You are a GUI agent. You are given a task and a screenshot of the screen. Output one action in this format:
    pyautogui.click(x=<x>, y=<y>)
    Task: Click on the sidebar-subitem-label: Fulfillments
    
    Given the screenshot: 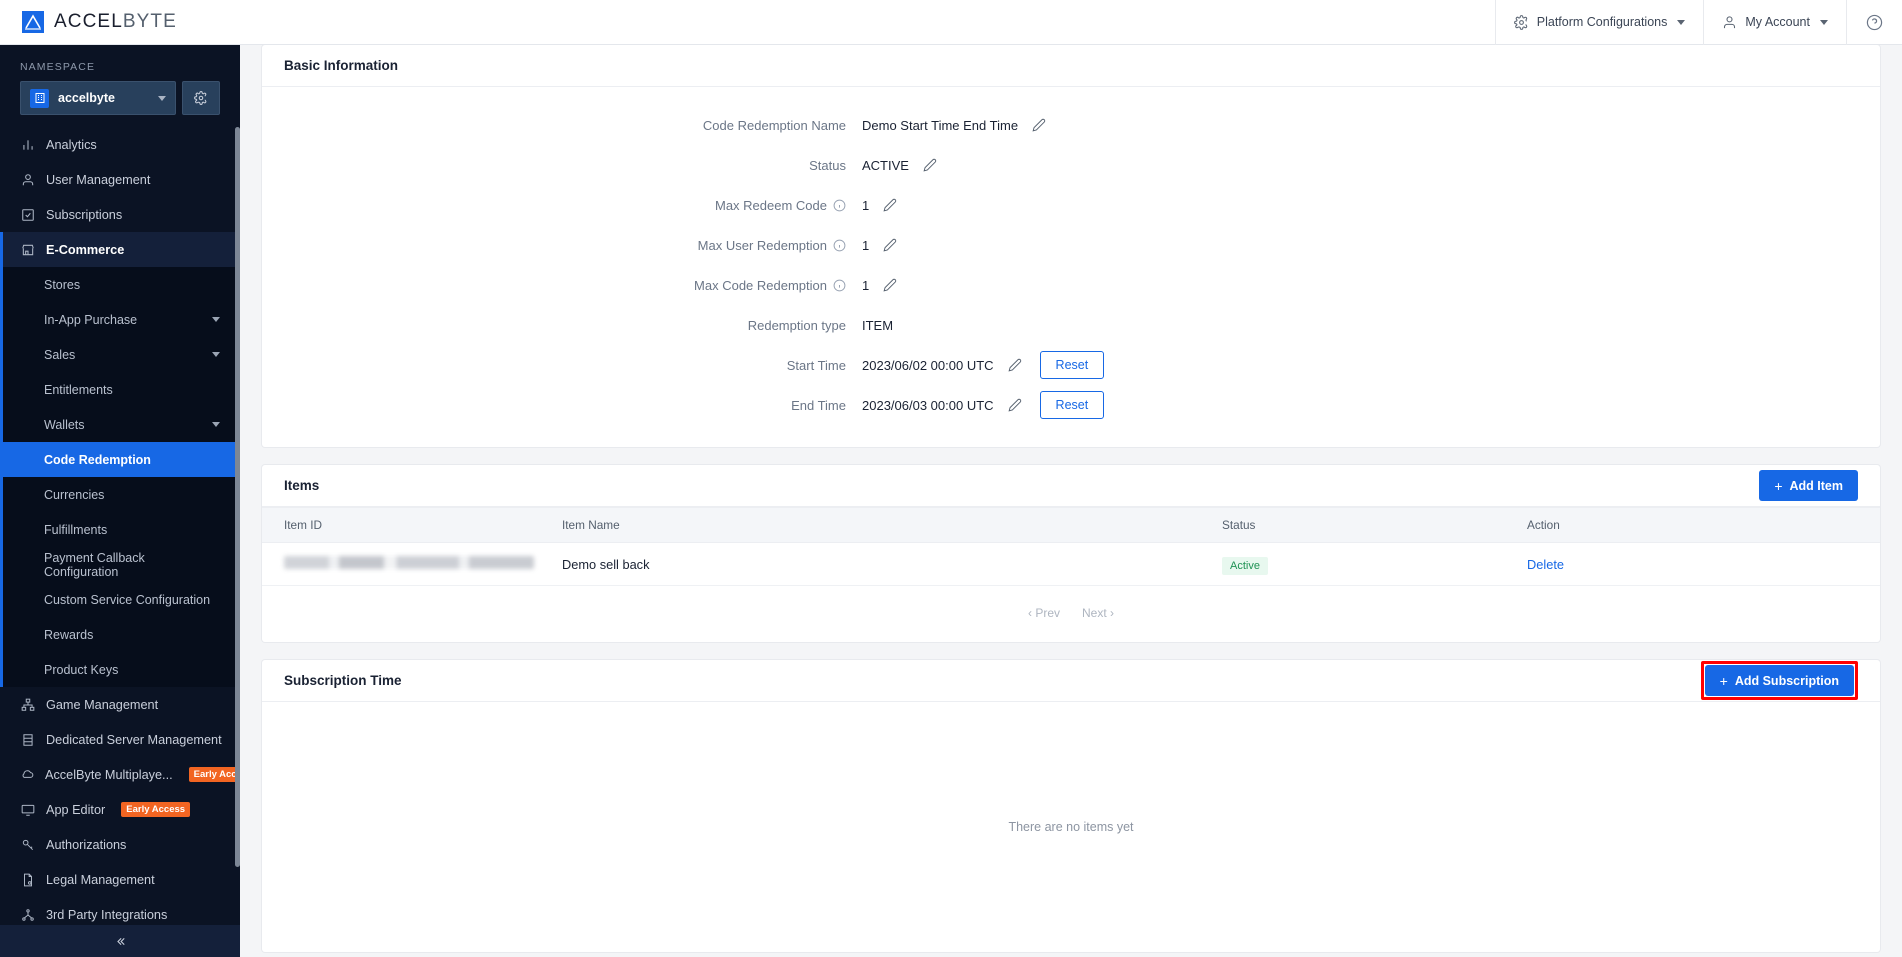 What is the action you would take?
    pyautogui.click(x=76, y=529)
    